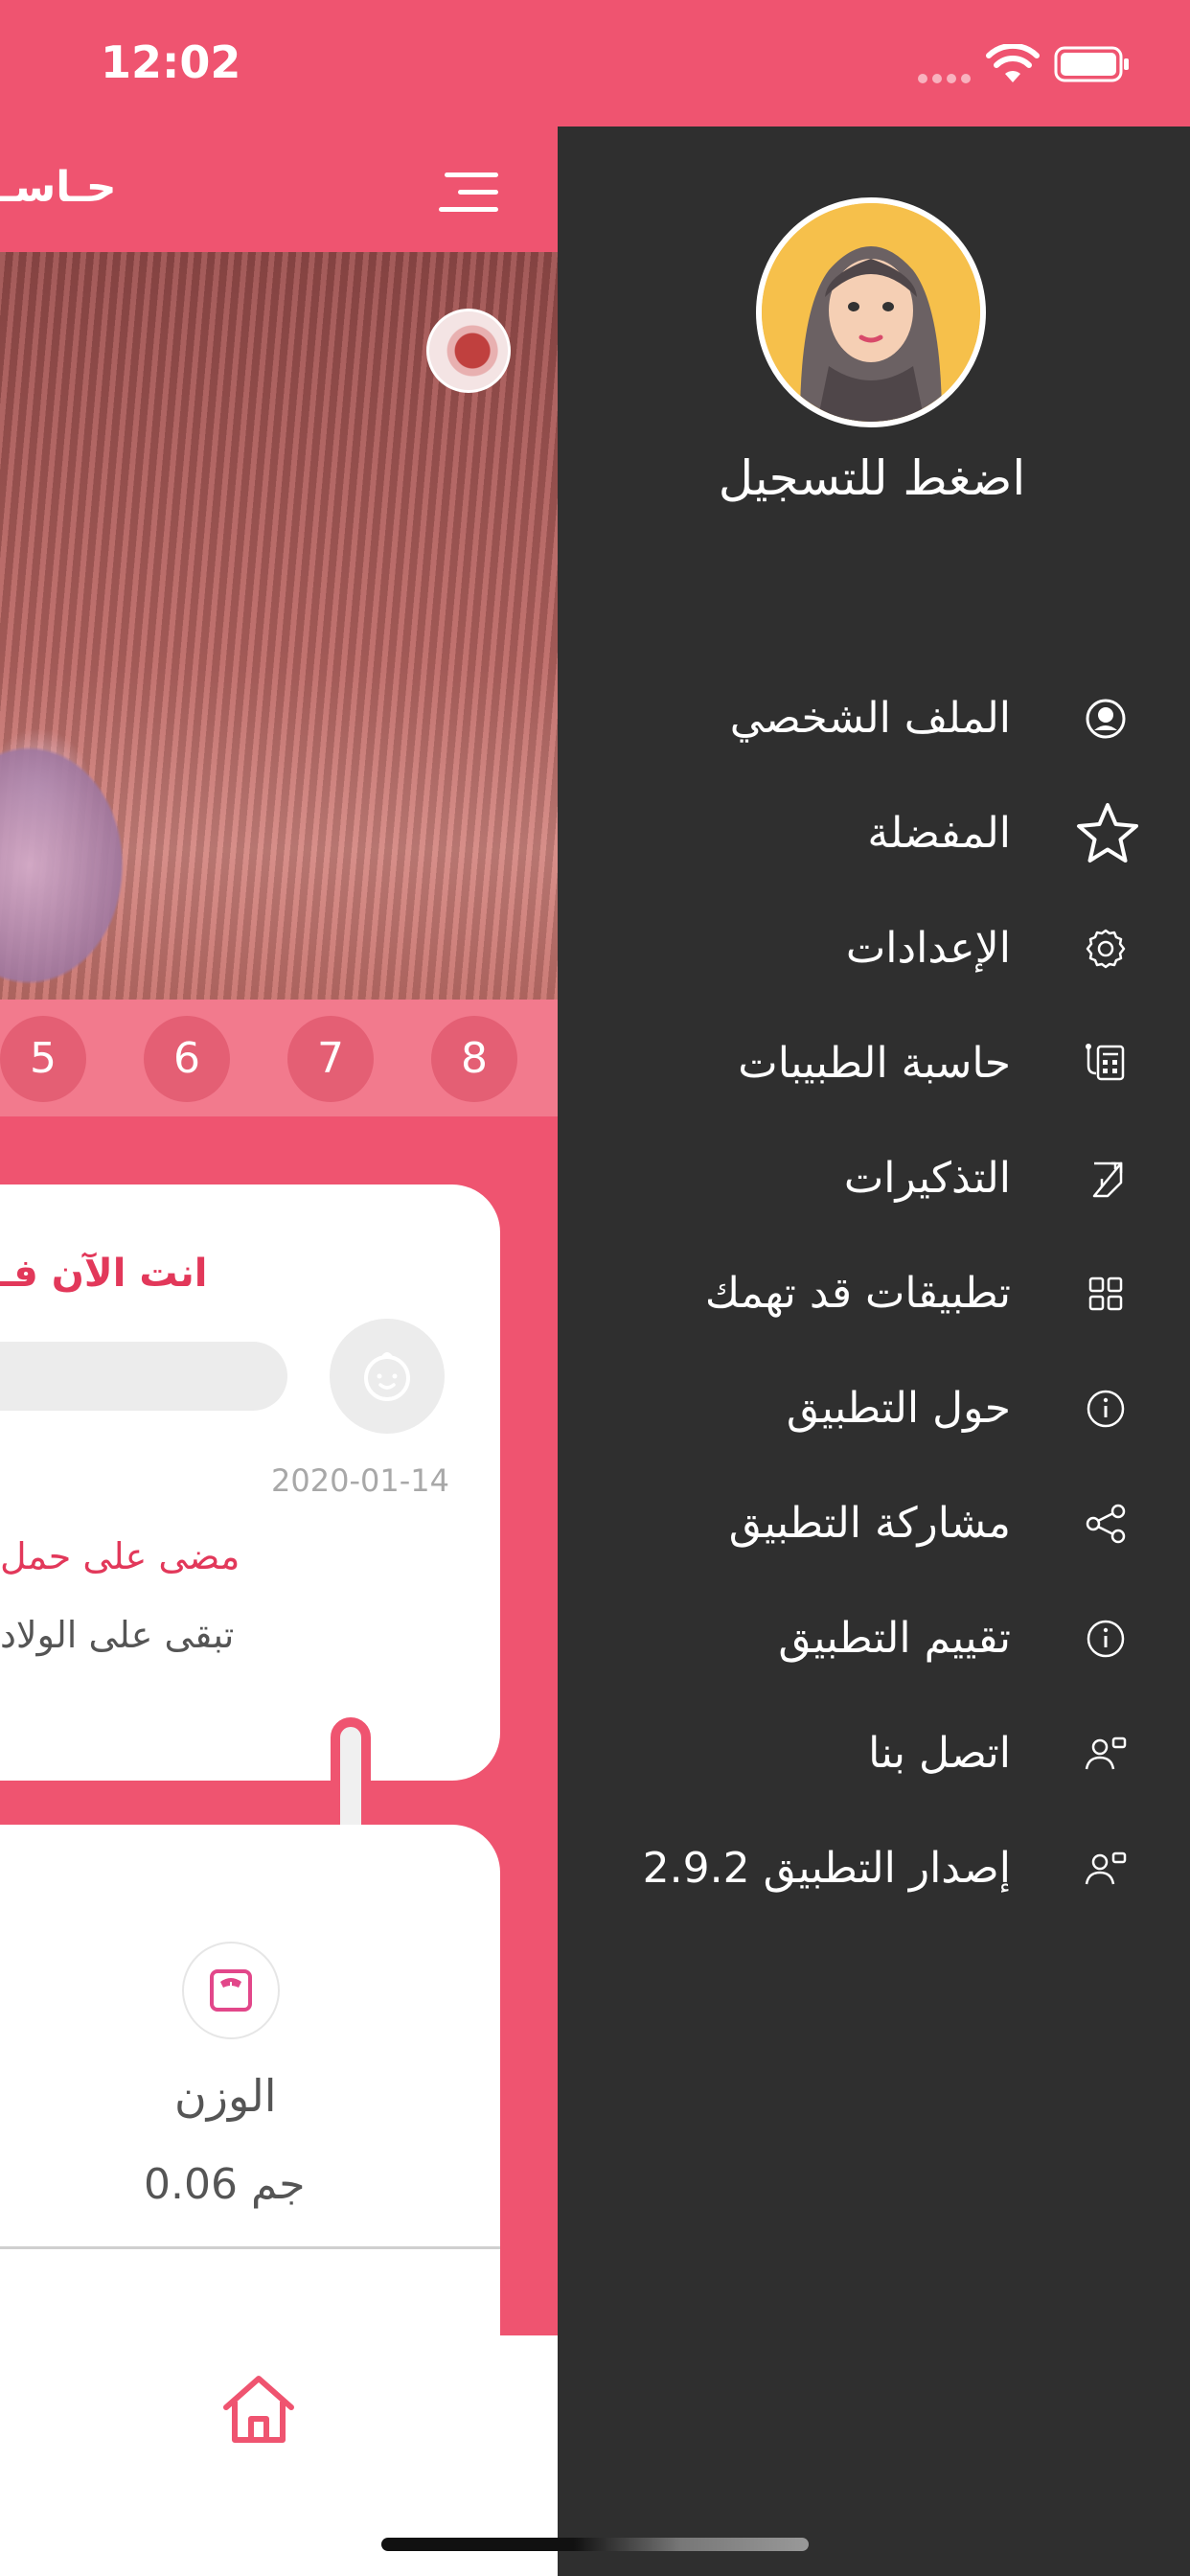  Describe the element at coordinates (171, 62) in the screenshot. I see `status-time: 12:02` at that location.